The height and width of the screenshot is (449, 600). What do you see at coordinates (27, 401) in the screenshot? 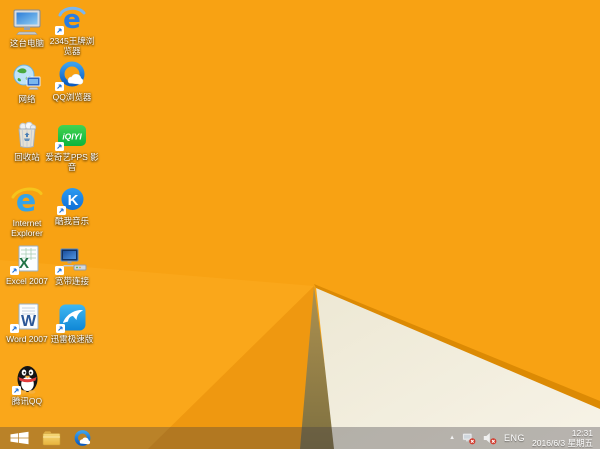
I see `icon-label: 腾讯QQ` at bounding box center [27, 401].